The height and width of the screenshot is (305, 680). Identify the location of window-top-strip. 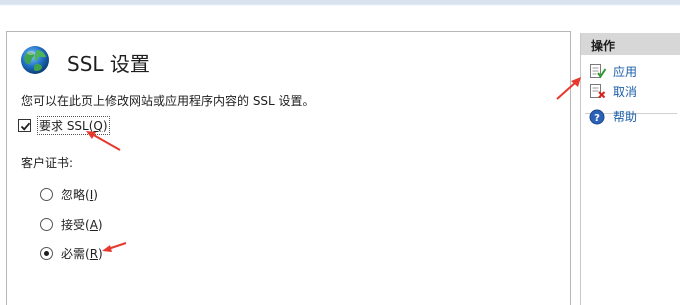
(340, 15).